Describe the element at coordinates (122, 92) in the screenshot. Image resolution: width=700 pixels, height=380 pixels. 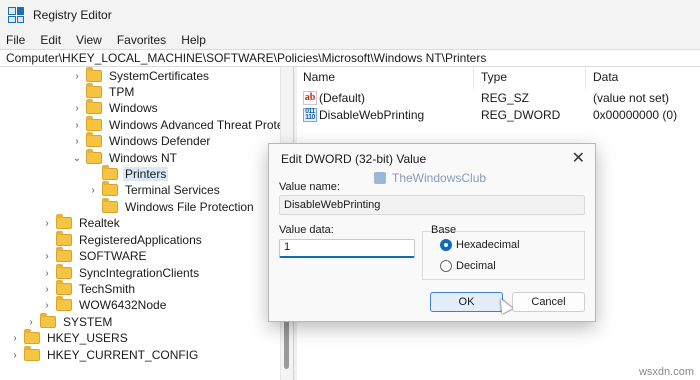
I see `tree-item-label: TPM` at that location.